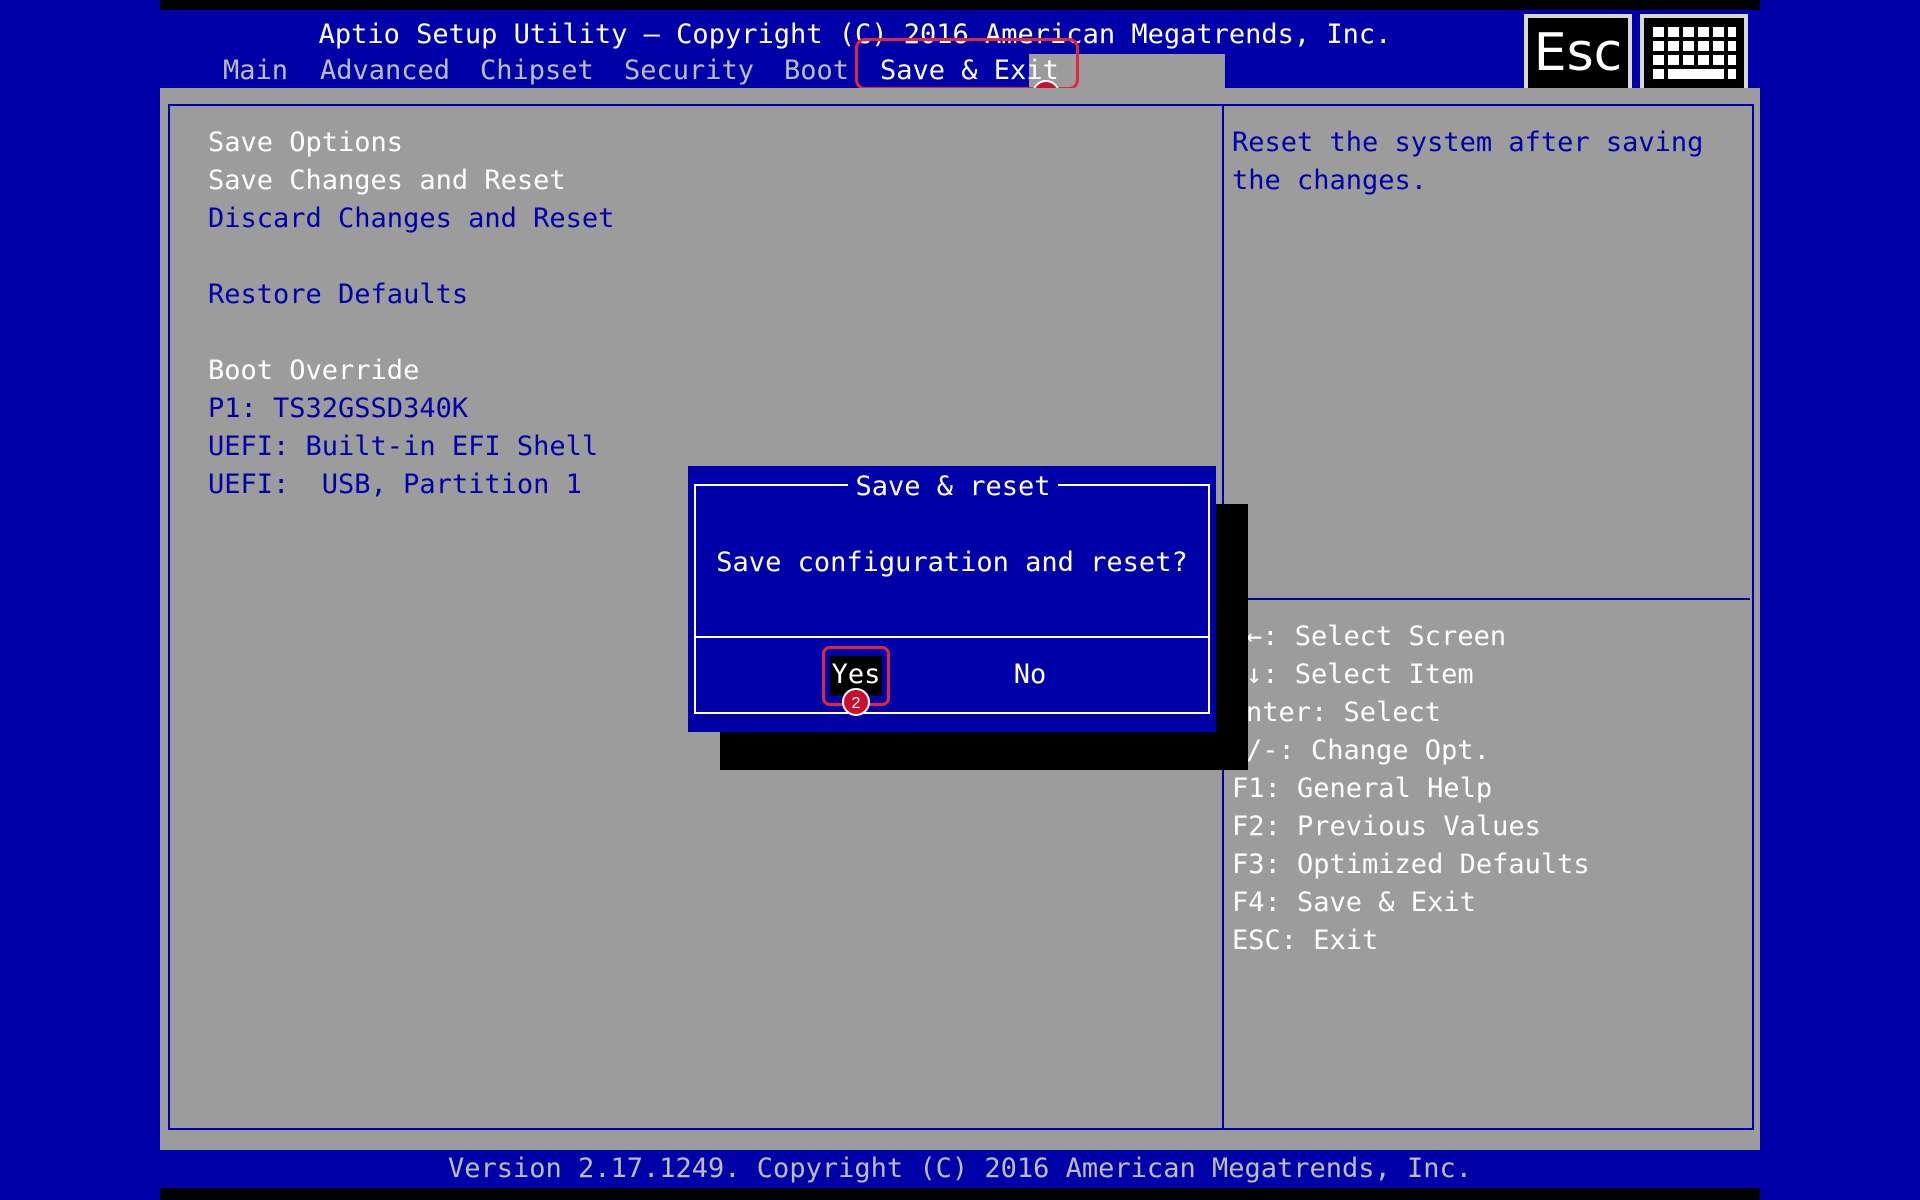  Describe the element at coordinates (1368, 750) in the screenshot. I see `key-change-opt: /-: Change Opt.` at that location.